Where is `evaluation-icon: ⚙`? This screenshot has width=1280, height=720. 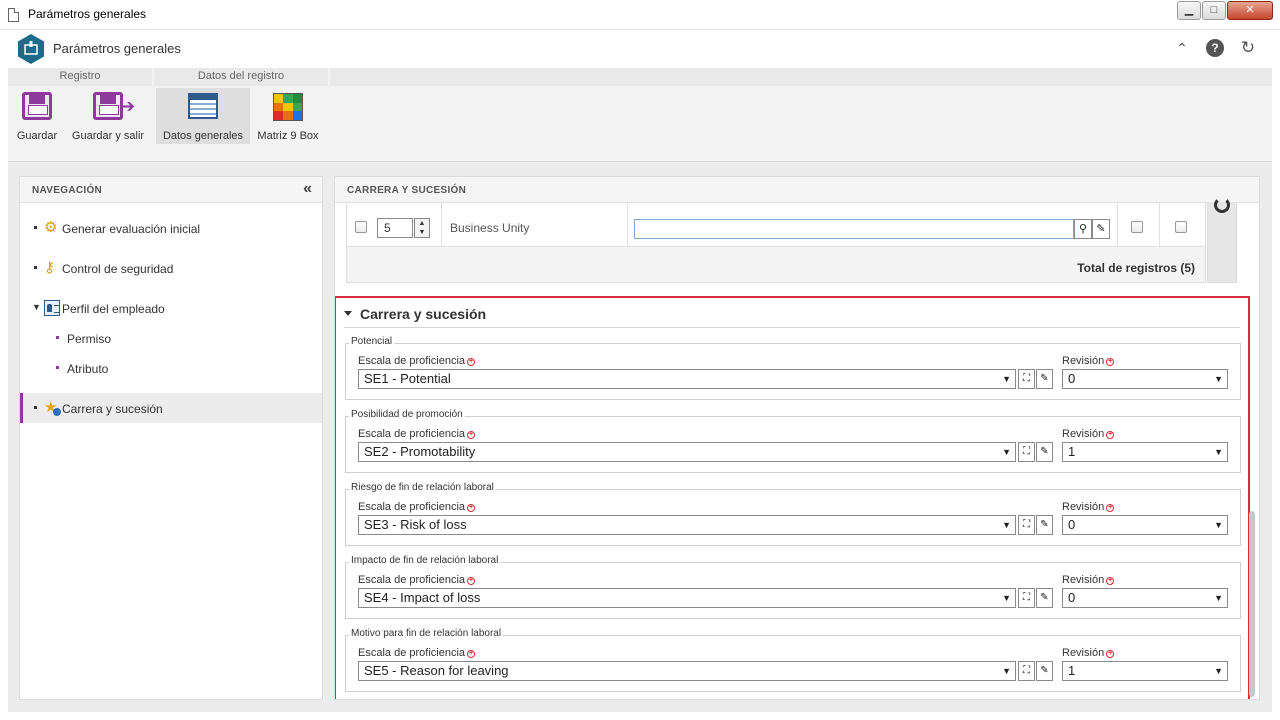
evaluation-icon: ⚙ is located at coordinates (51, 227).